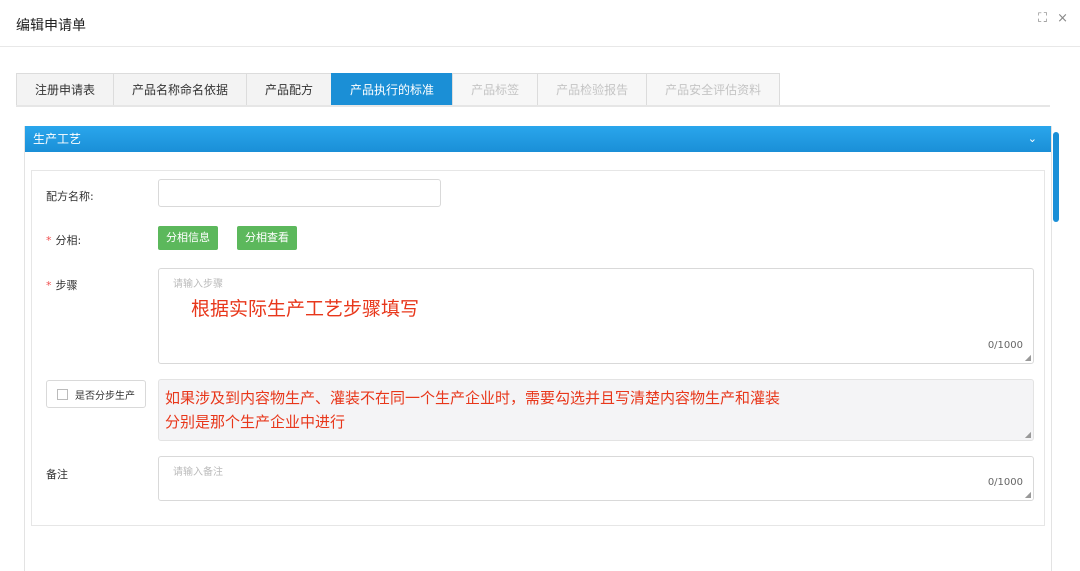 This screenshot has height=571, width=1080. What do you see at coordinates (1042, 18) in the screenshot?
I see `fullscreen-icon: ⛶` at bounding box center [1042, 18].